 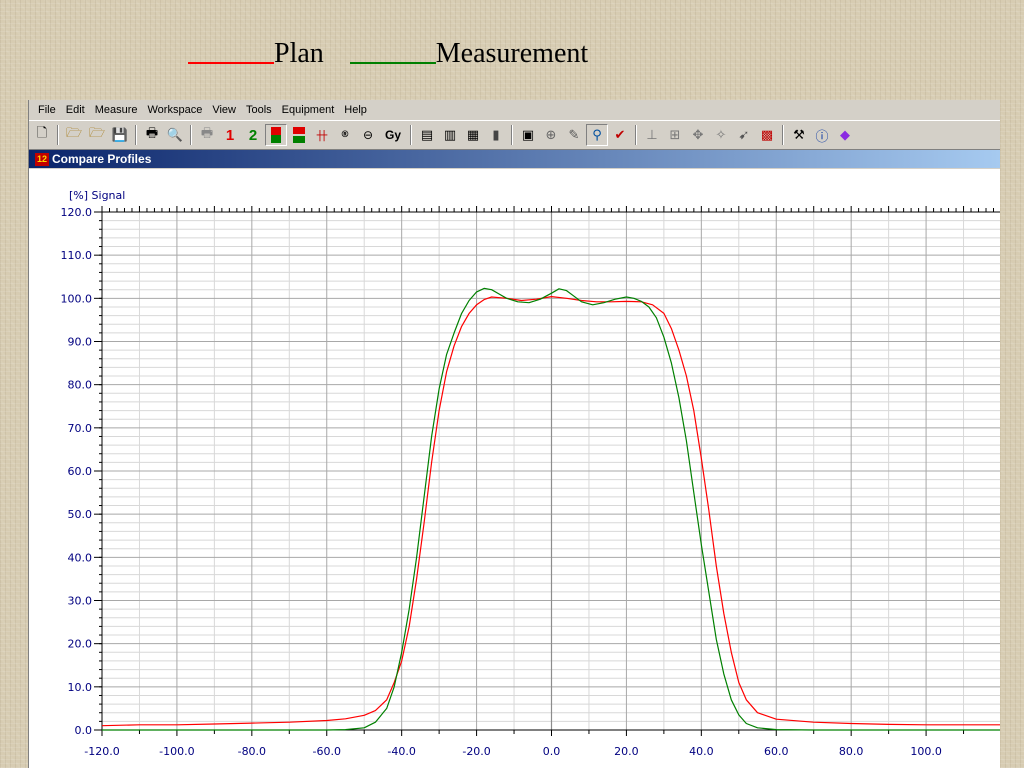 What do you see at coordinates (799, 135) in the screenshot?
I see `hammer-icon: ⚒` at bounding box center [799, 135].